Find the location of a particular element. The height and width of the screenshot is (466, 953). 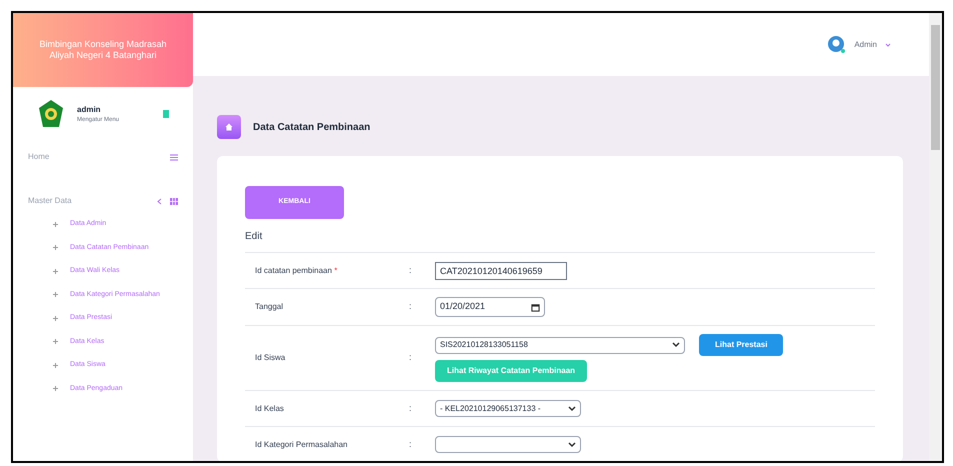

select-value: - KEL20210129065137133 - is located at coordinates (490, 408).